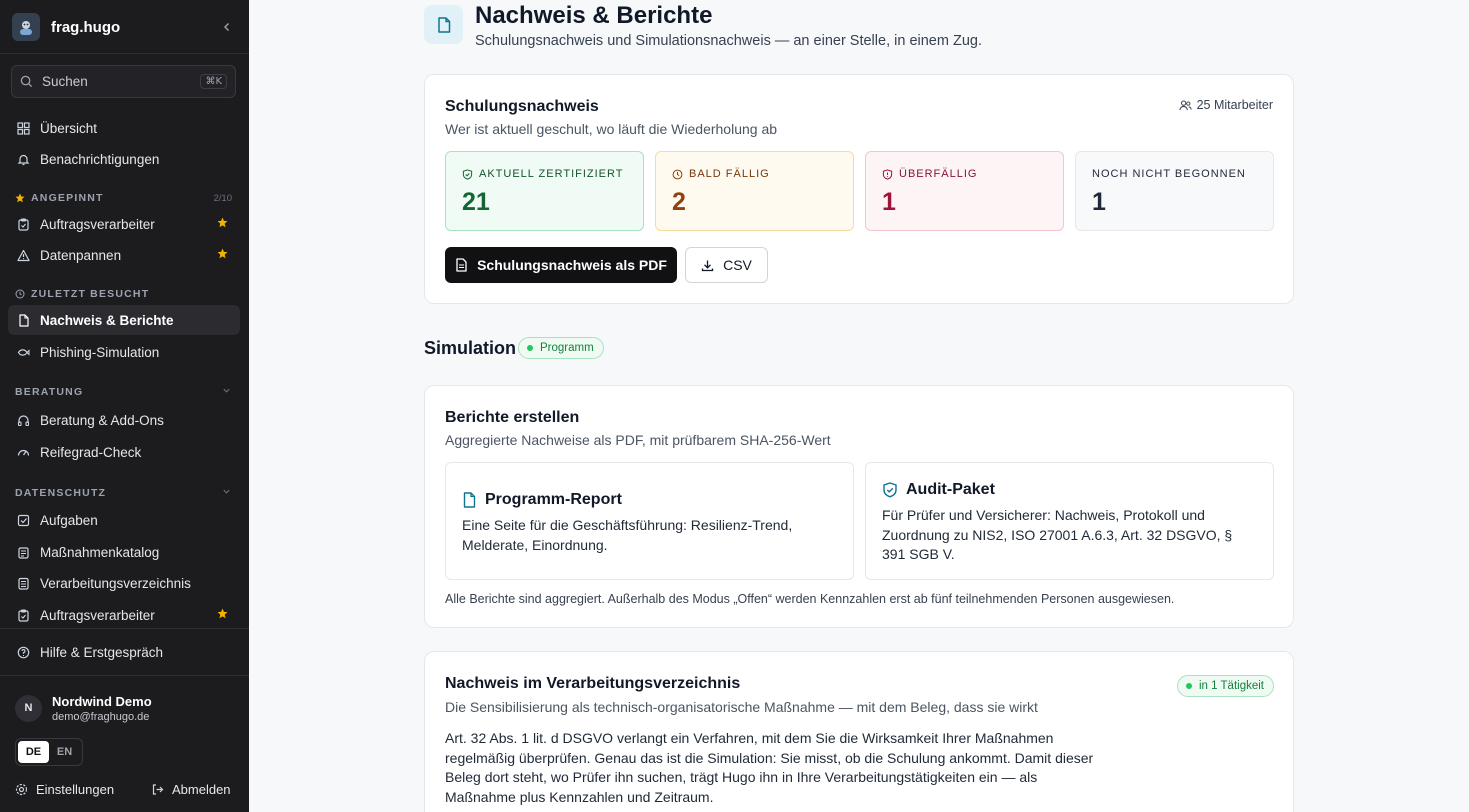 This screenshot has width=1469, height=812. Describe the element at coordinates (124, 628) in the screenshot. I see `divider` at that location.